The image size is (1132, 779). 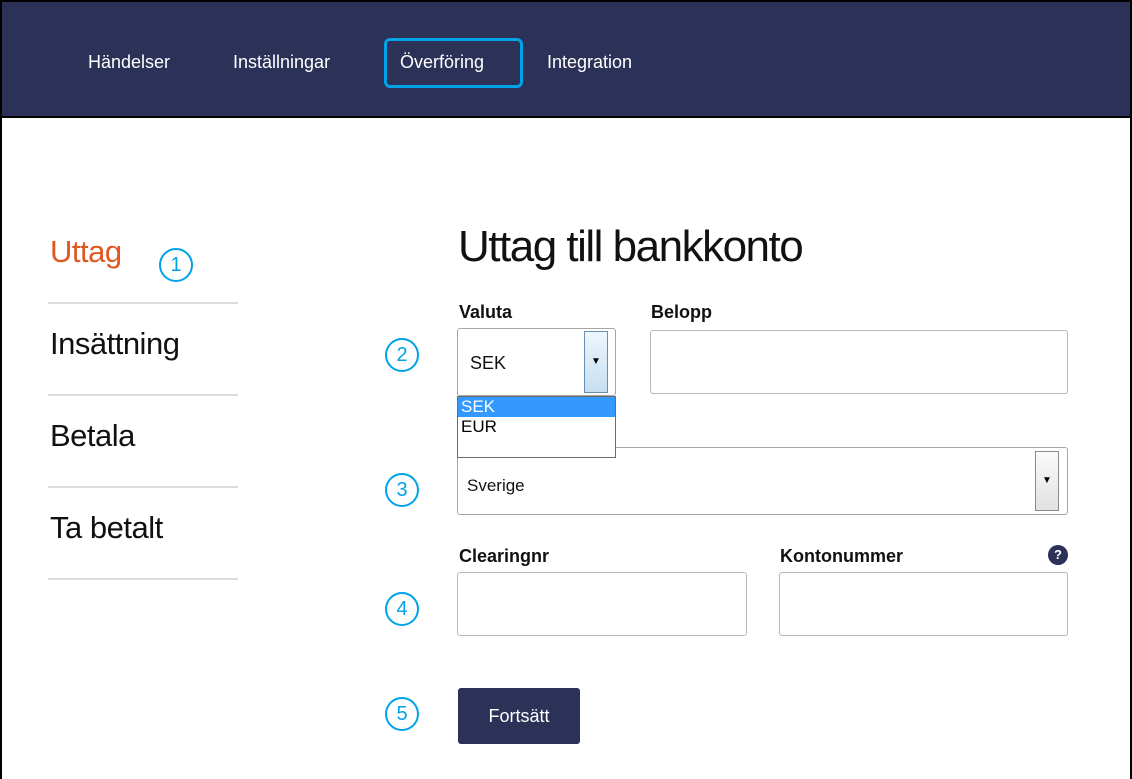 What do you see at coordinates (631, 246) in the screenshot?
I see `page-title: Uttag till bankkonto` at bounding box center [631, 246].